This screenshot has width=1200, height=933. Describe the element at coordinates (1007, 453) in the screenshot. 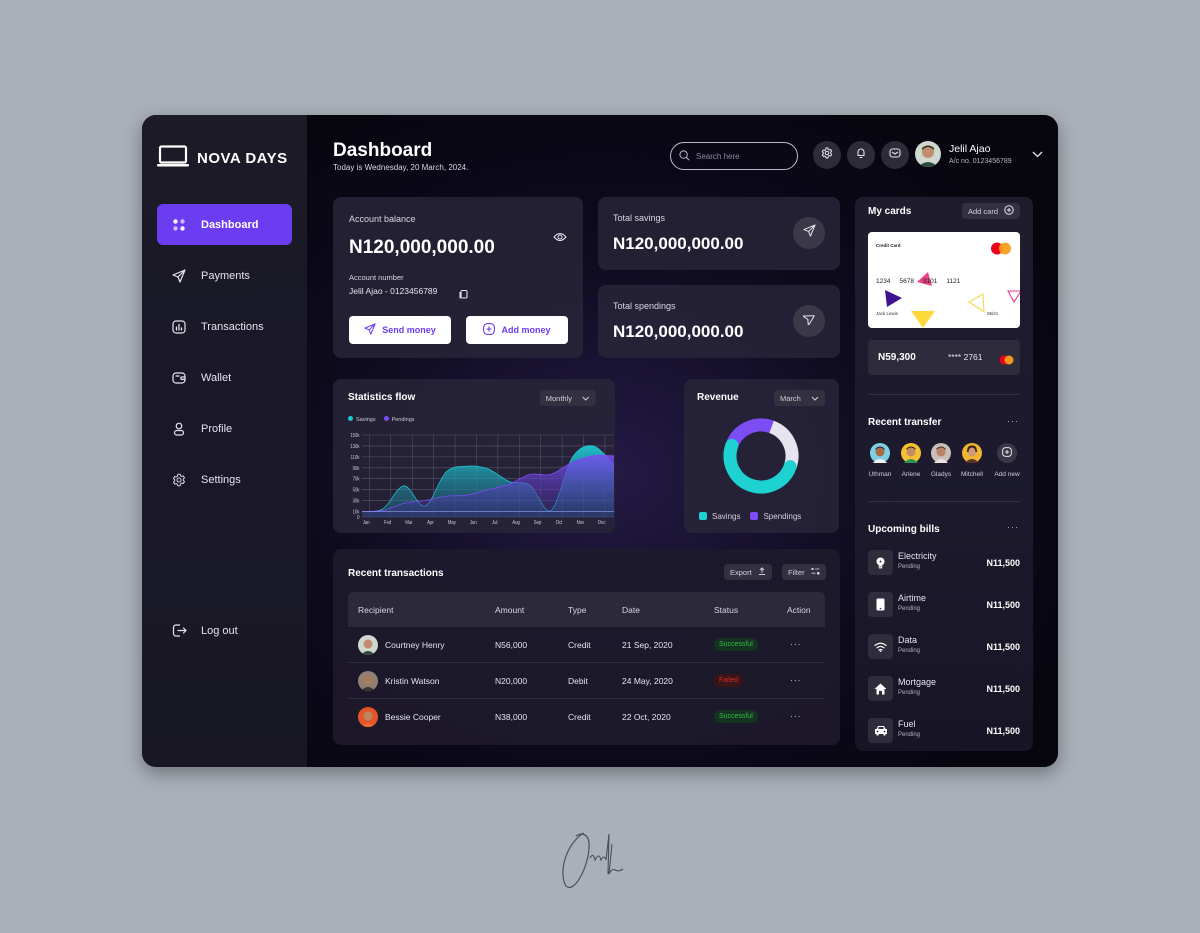

I see `add-transfer-button` at that location.